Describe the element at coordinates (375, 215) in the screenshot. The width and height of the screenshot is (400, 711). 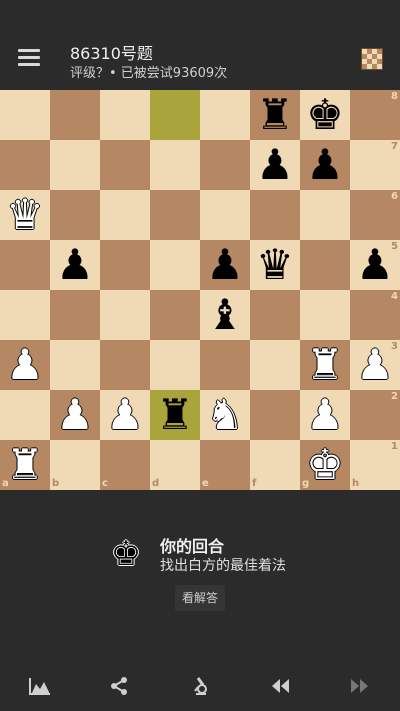
I see `square-h6: 6` at that location.